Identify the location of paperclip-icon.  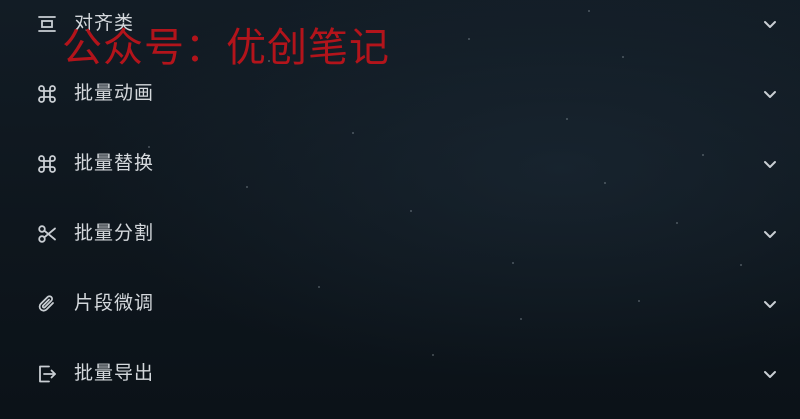
(47, 304).